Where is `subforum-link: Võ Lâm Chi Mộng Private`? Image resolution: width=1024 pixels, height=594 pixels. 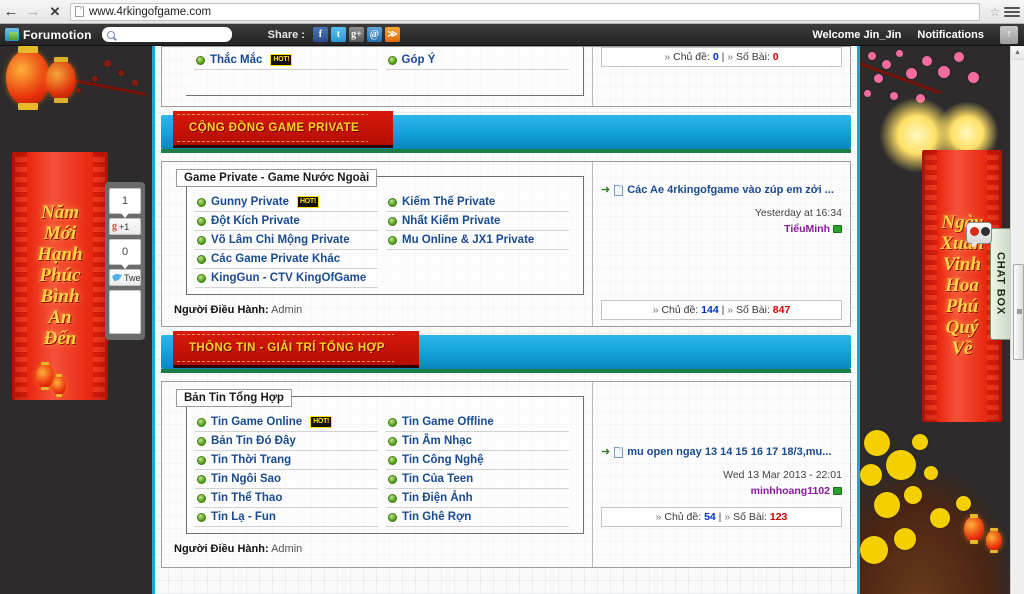
subforum-link: Võ Lâm Chi Mộng Private is located at coordinates (280, 240).